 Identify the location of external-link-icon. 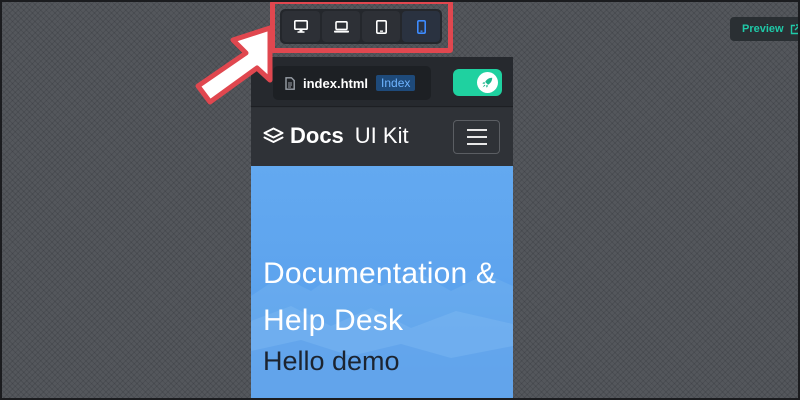
(795, 28).